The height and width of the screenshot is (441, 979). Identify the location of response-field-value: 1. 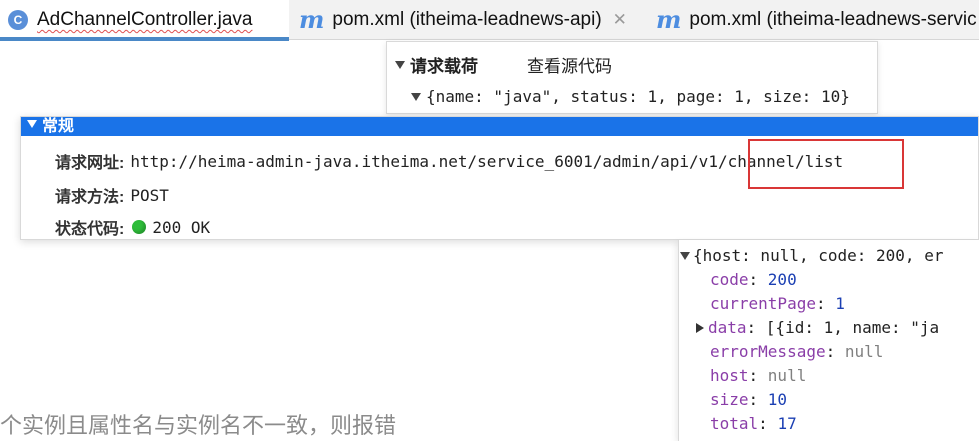
(840, 303).